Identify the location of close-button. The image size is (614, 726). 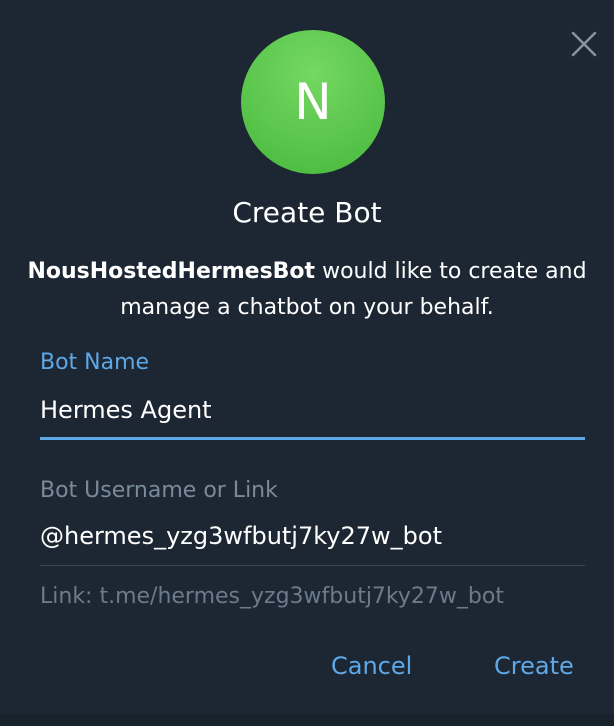
(584, 44).